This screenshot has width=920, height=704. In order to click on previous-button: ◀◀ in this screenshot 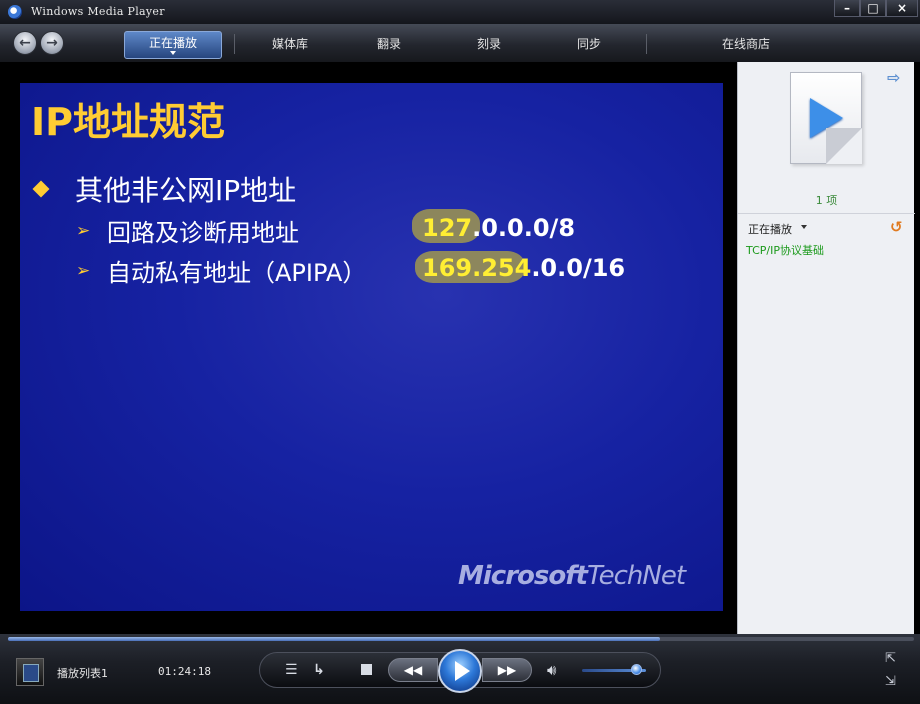, I will do `click(413, 670)`.